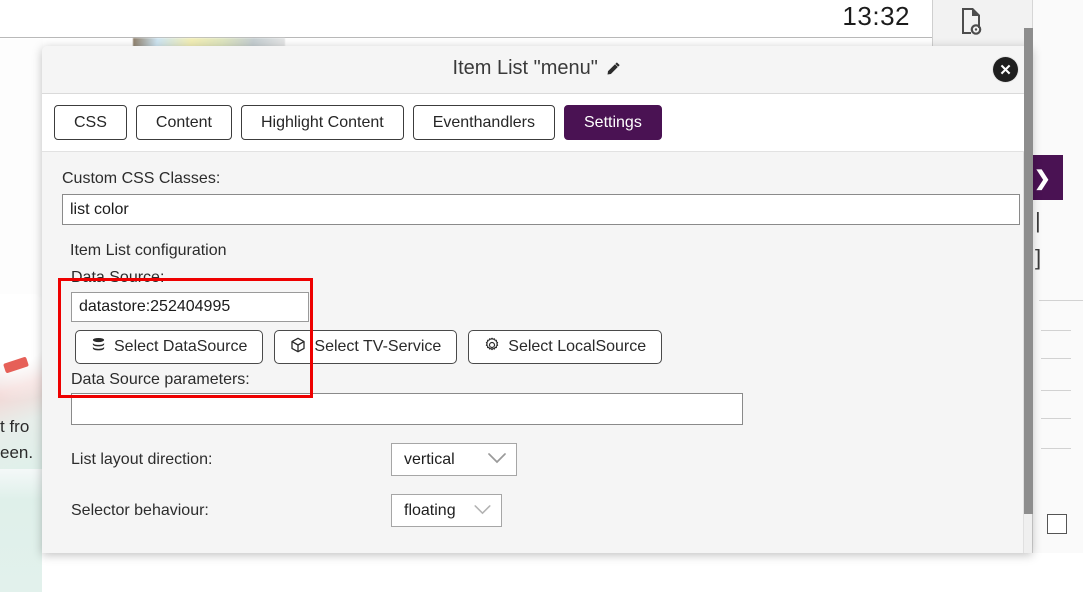  What do you see at coordinates (466, 19) in the screenshot?
I see `background-topbar: 13:32` at bounding box center [466, 19].